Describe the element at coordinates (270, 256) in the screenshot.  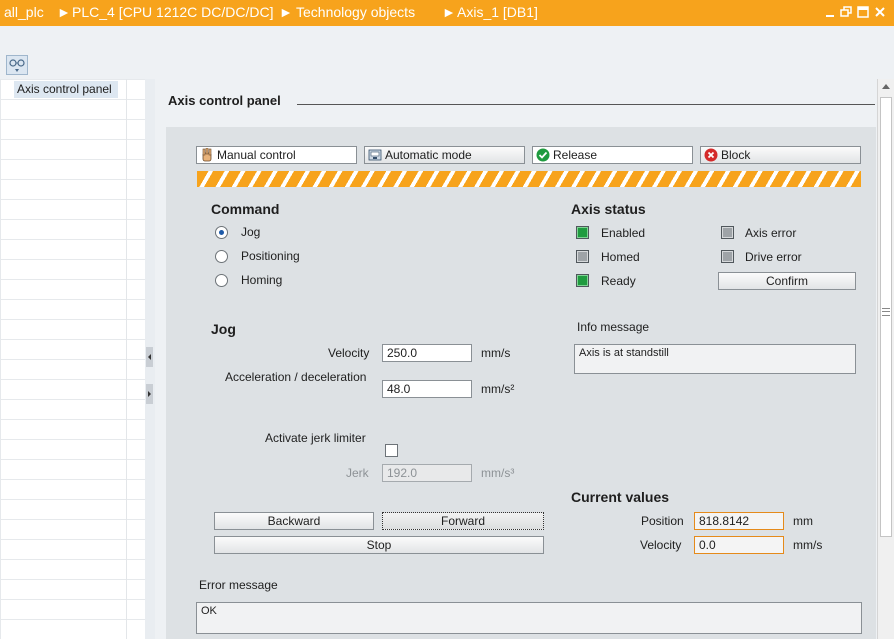
I see `radio-positioning-label: Positioning` at that location.